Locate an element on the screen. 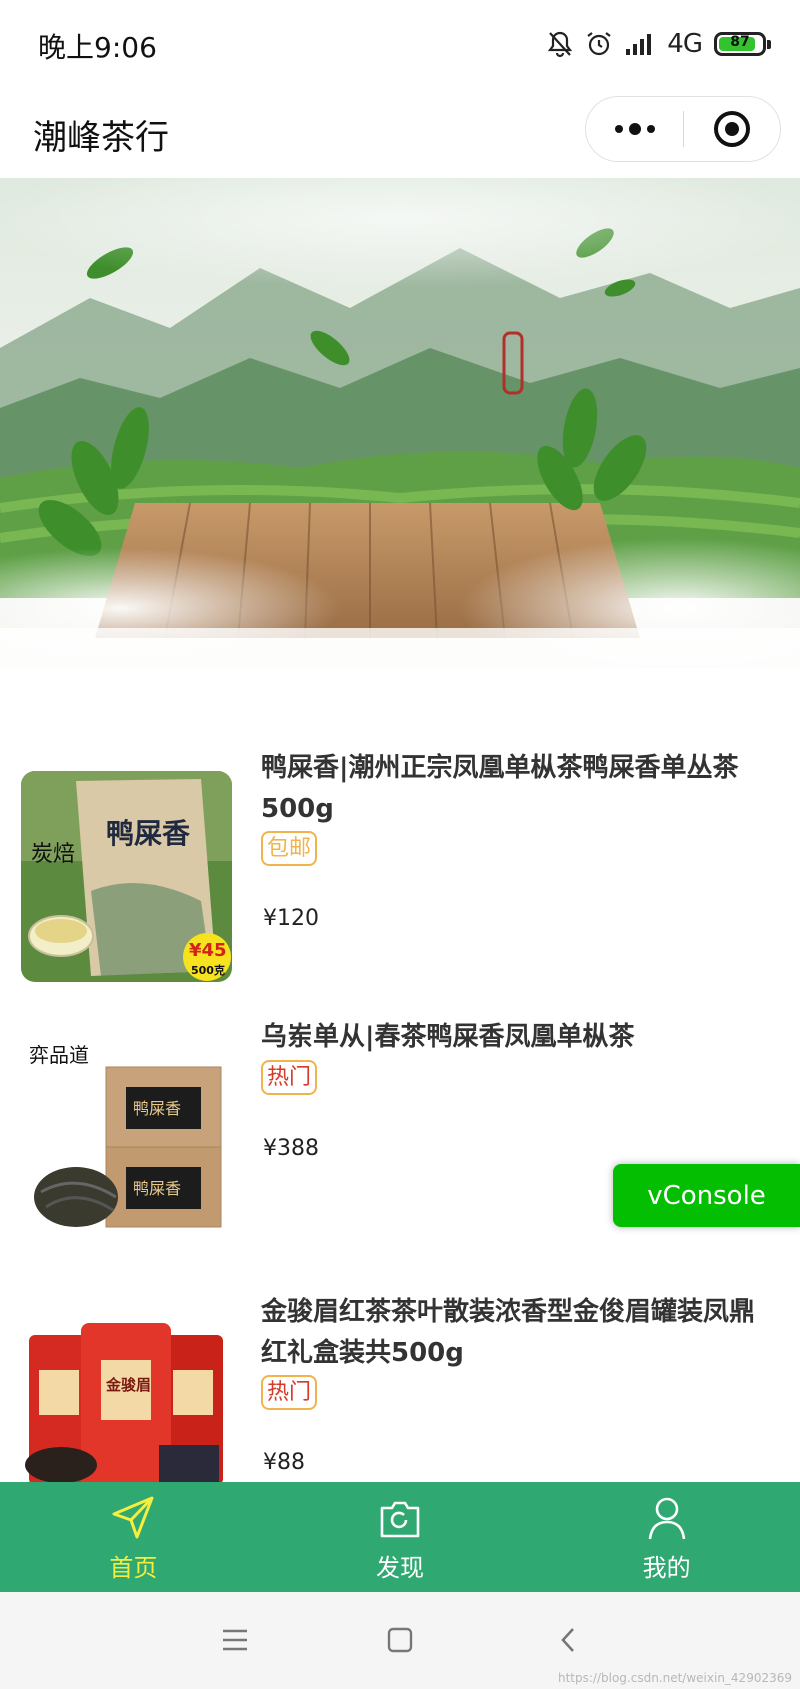  back-icon is located at coordinates (568, 1640).